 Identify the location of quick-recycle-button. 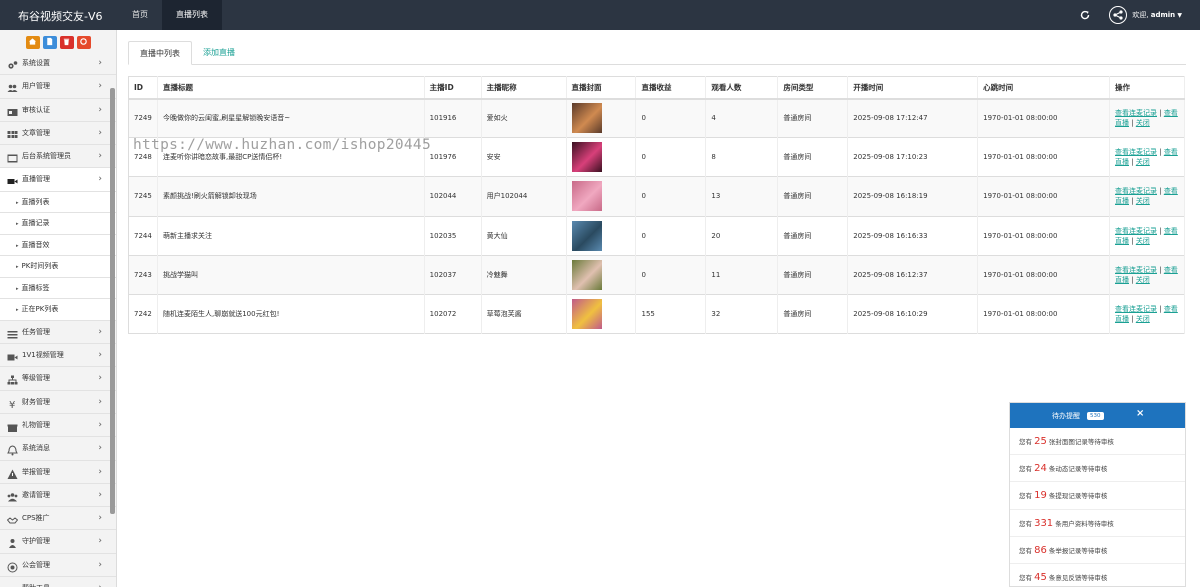
(83, 42).